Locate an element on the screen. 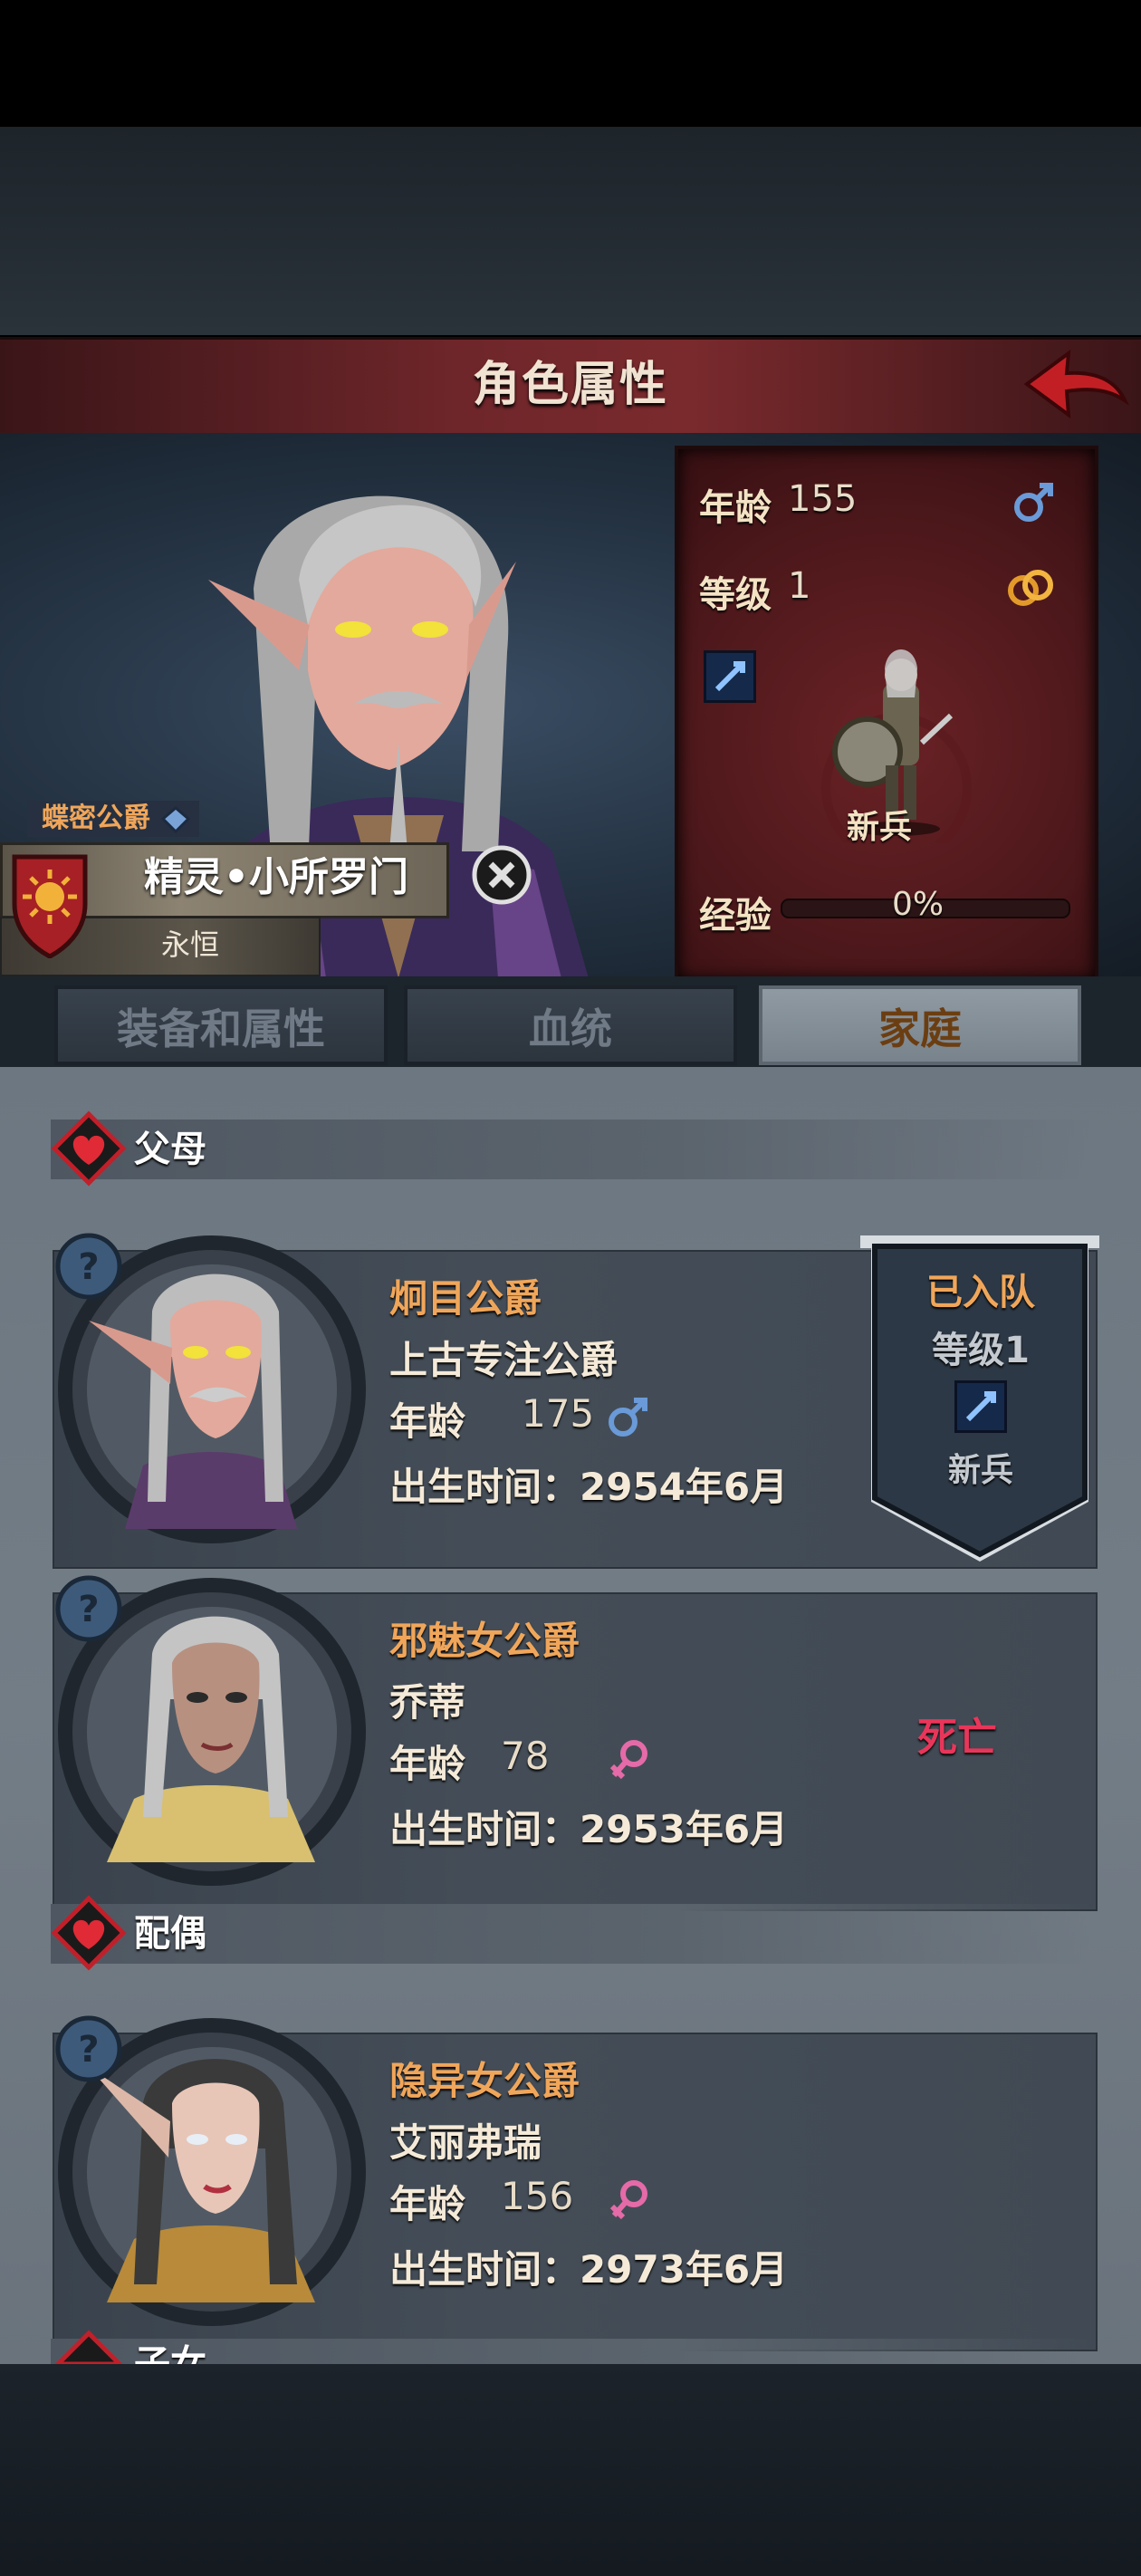 The image size is (1141, 2576). member-age: 175 is located at coordinates (558, 1413).